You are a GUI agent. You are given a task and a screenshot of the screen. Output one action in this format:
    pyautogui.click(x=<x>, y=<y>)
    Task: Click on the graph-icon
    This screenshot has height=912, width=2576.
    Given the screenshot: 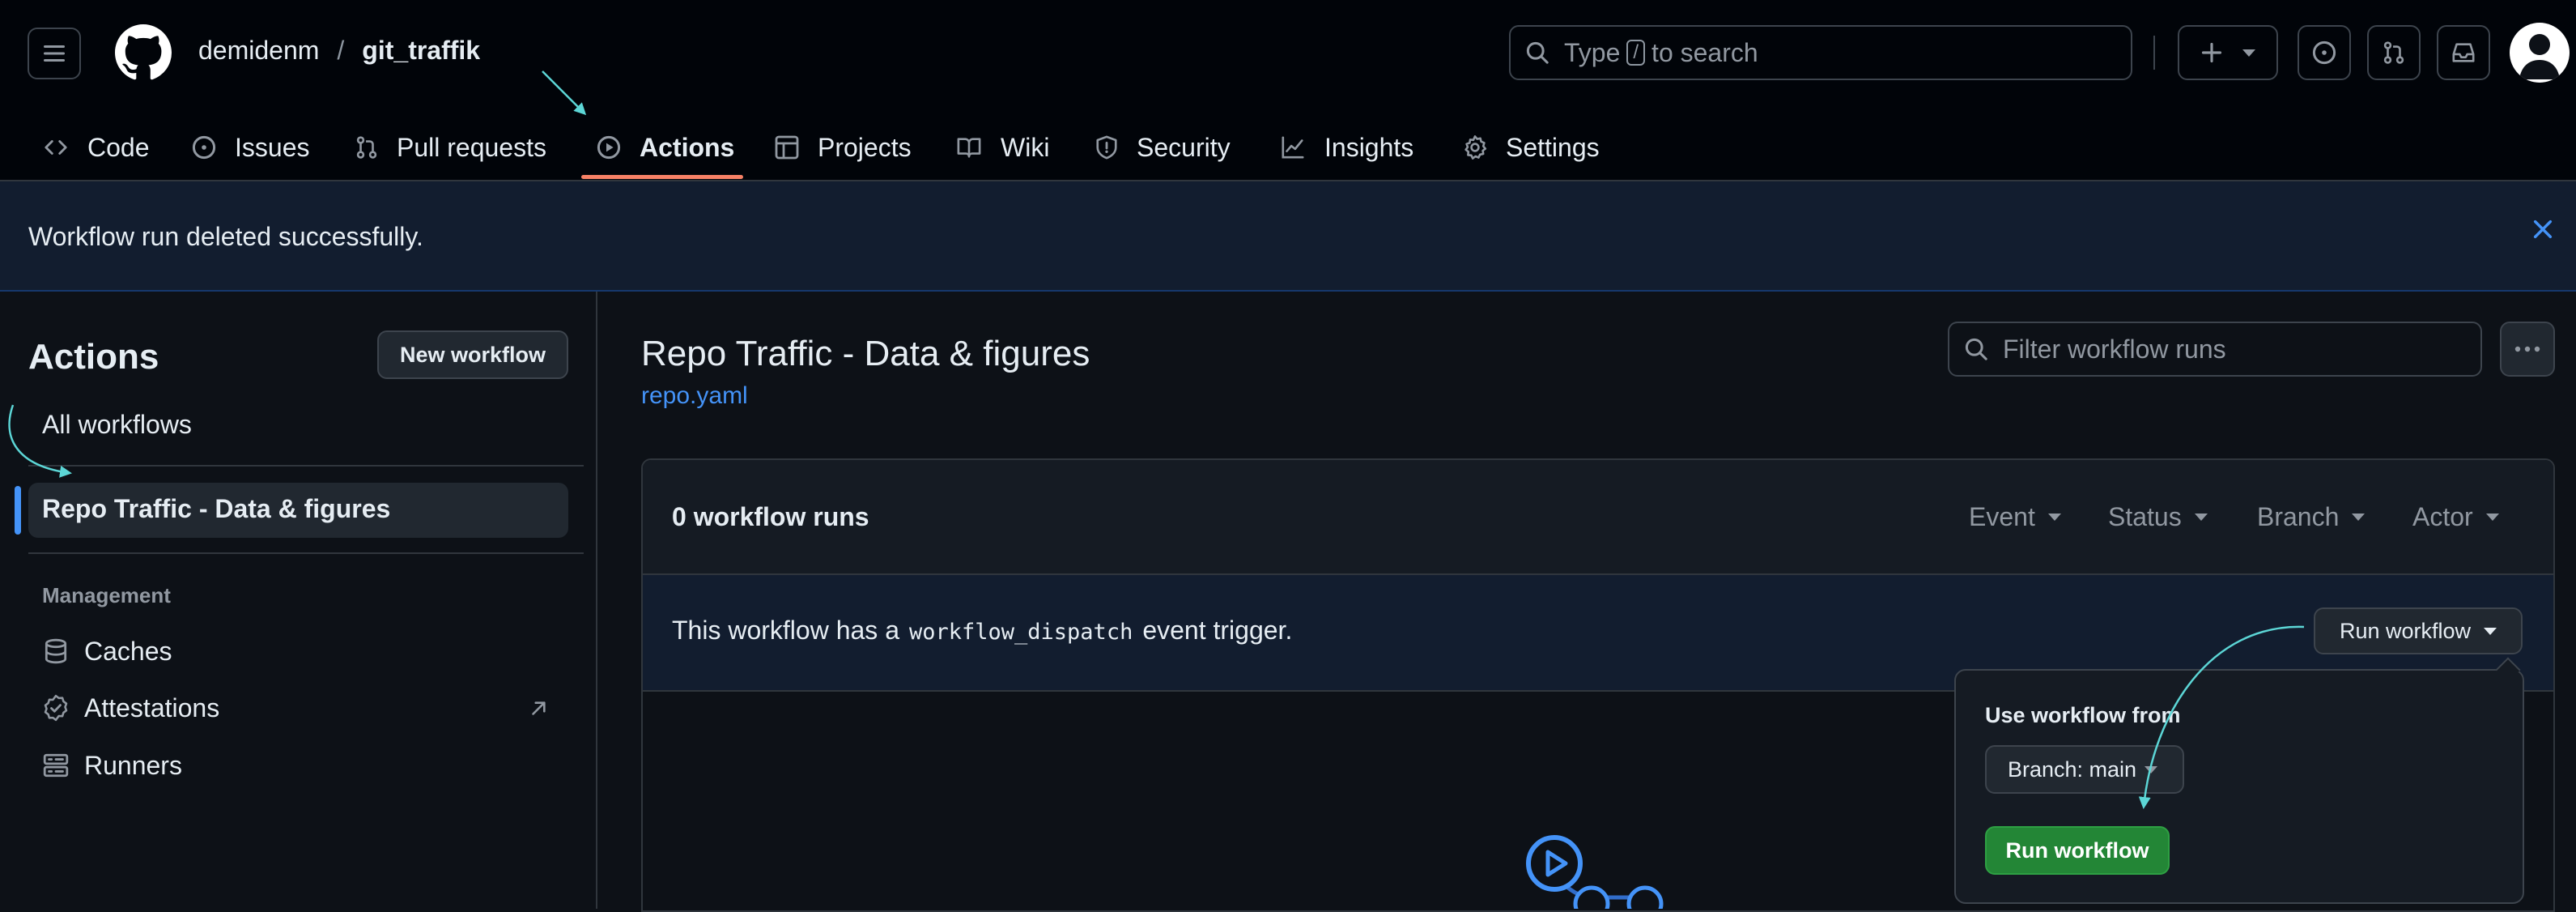 What is the action you would take?
    pyautogui.click(x=1293, y=147)
    